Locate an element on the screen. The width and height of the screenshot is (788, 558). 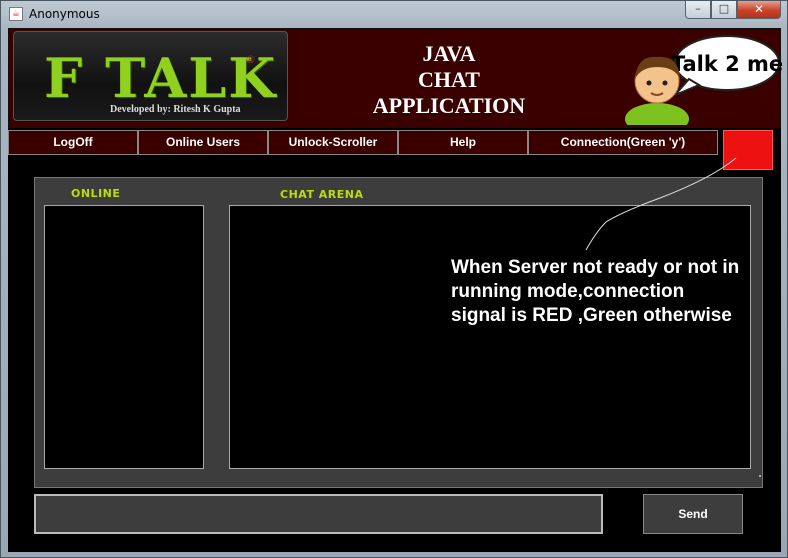
java-app-icon: ☕ is located at coordinates (16, 14).